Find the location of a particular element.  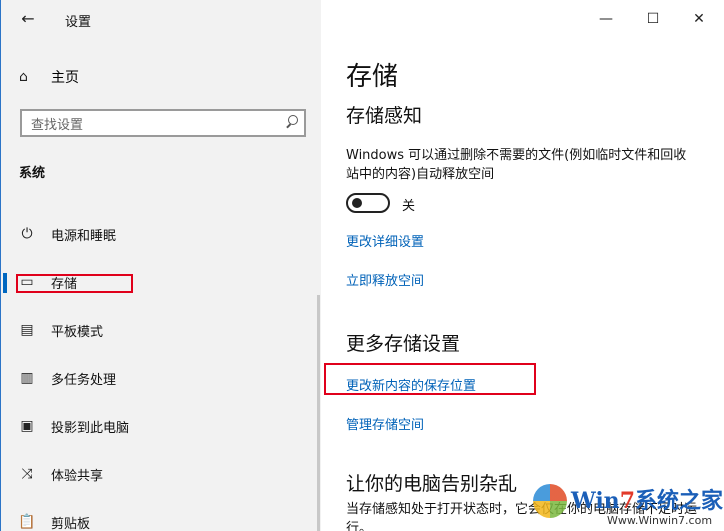

close-icon: ✕ is located at coordinates (699, 19).